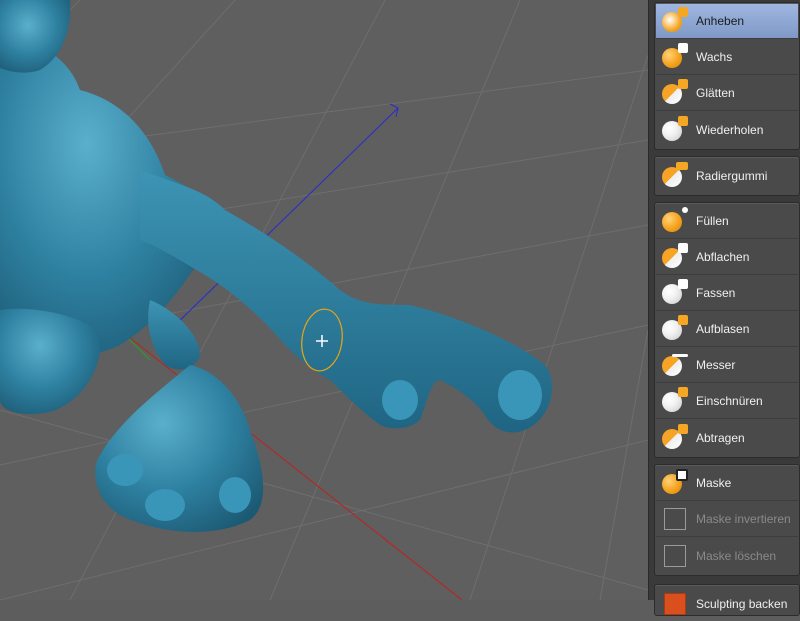 The width and height of the screenshot is (800, 621). I want to click on tool-abflachen: Abflachen, so click(727, 257).